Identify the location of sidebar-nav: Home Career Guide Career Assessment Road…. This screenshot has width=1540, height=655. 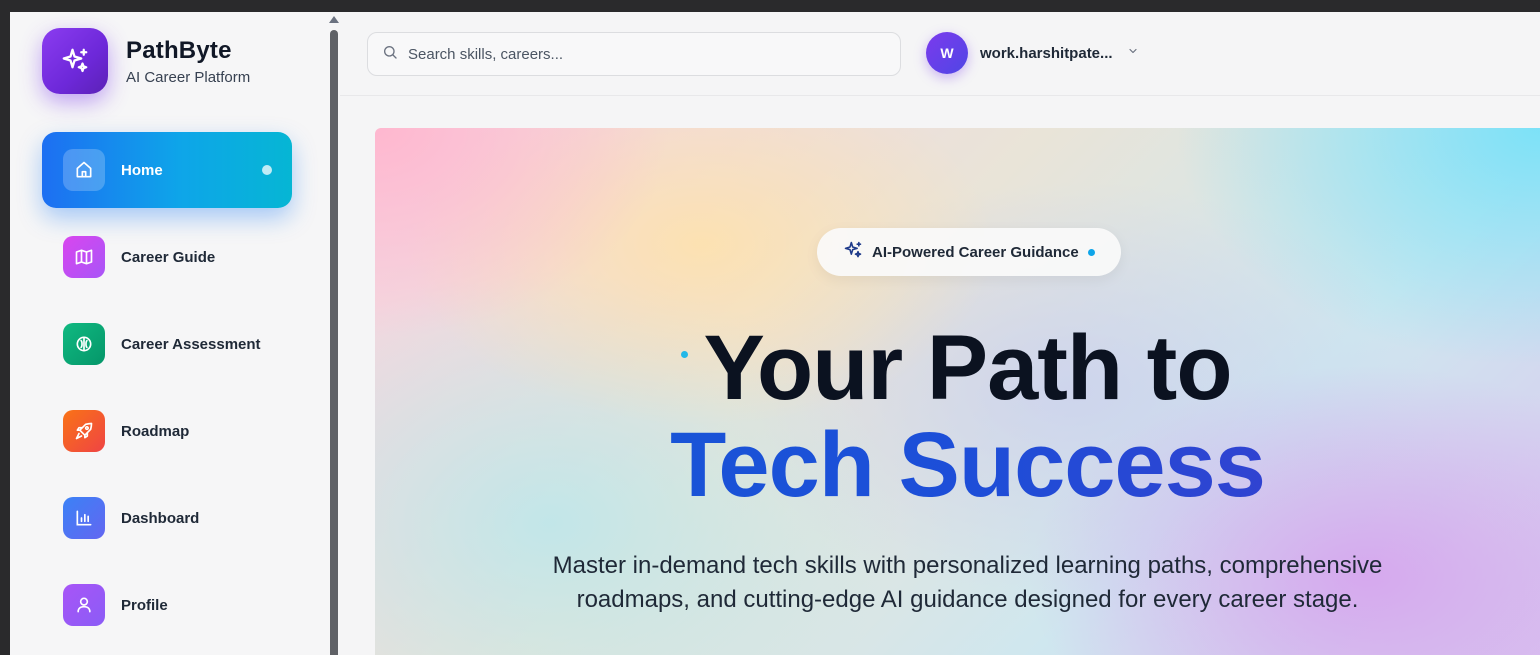
(167, 393).